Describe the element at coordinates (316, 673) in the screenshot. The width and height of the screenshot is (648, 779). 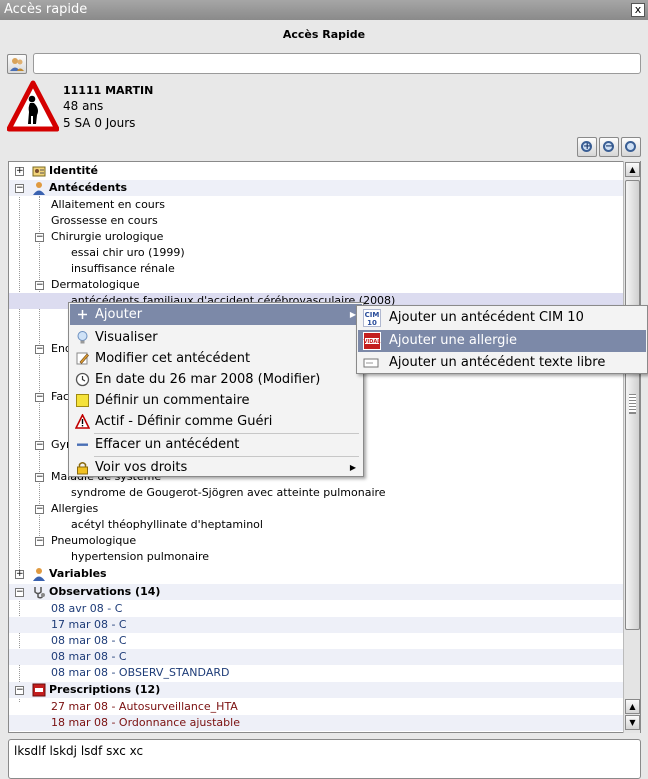
I see `tree-item: 08 mar 08 - OBSERV_STANDARD` at that location.